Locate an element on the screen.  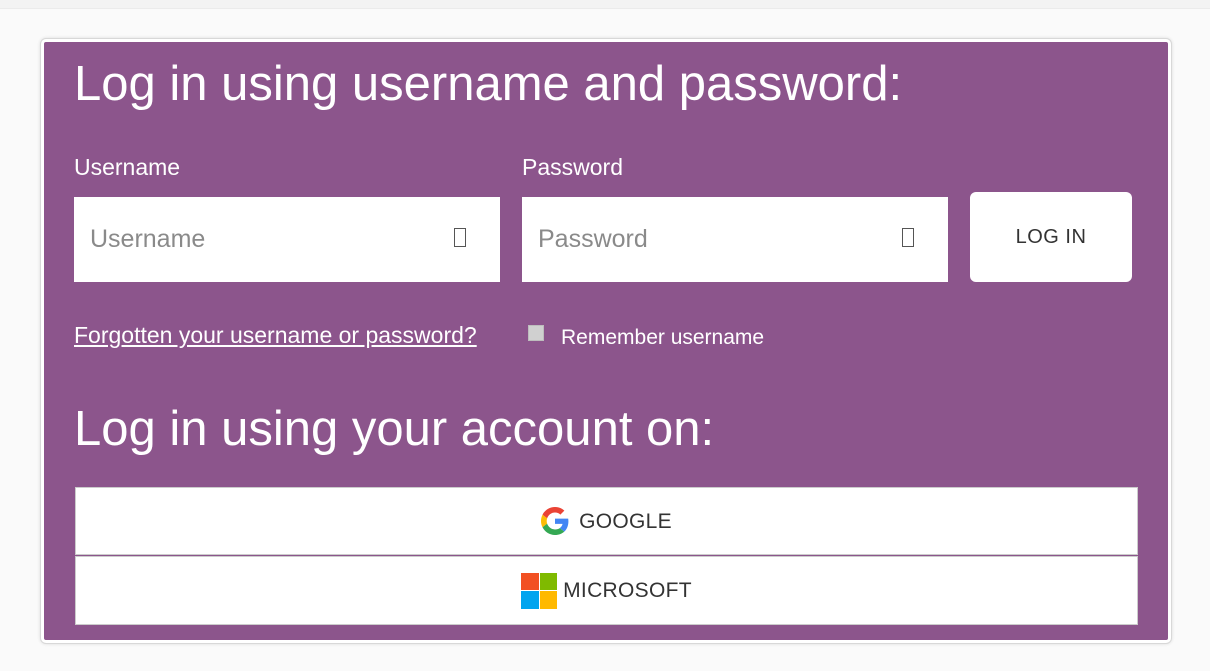
username-label: Username is located at coordinates (127, 167).